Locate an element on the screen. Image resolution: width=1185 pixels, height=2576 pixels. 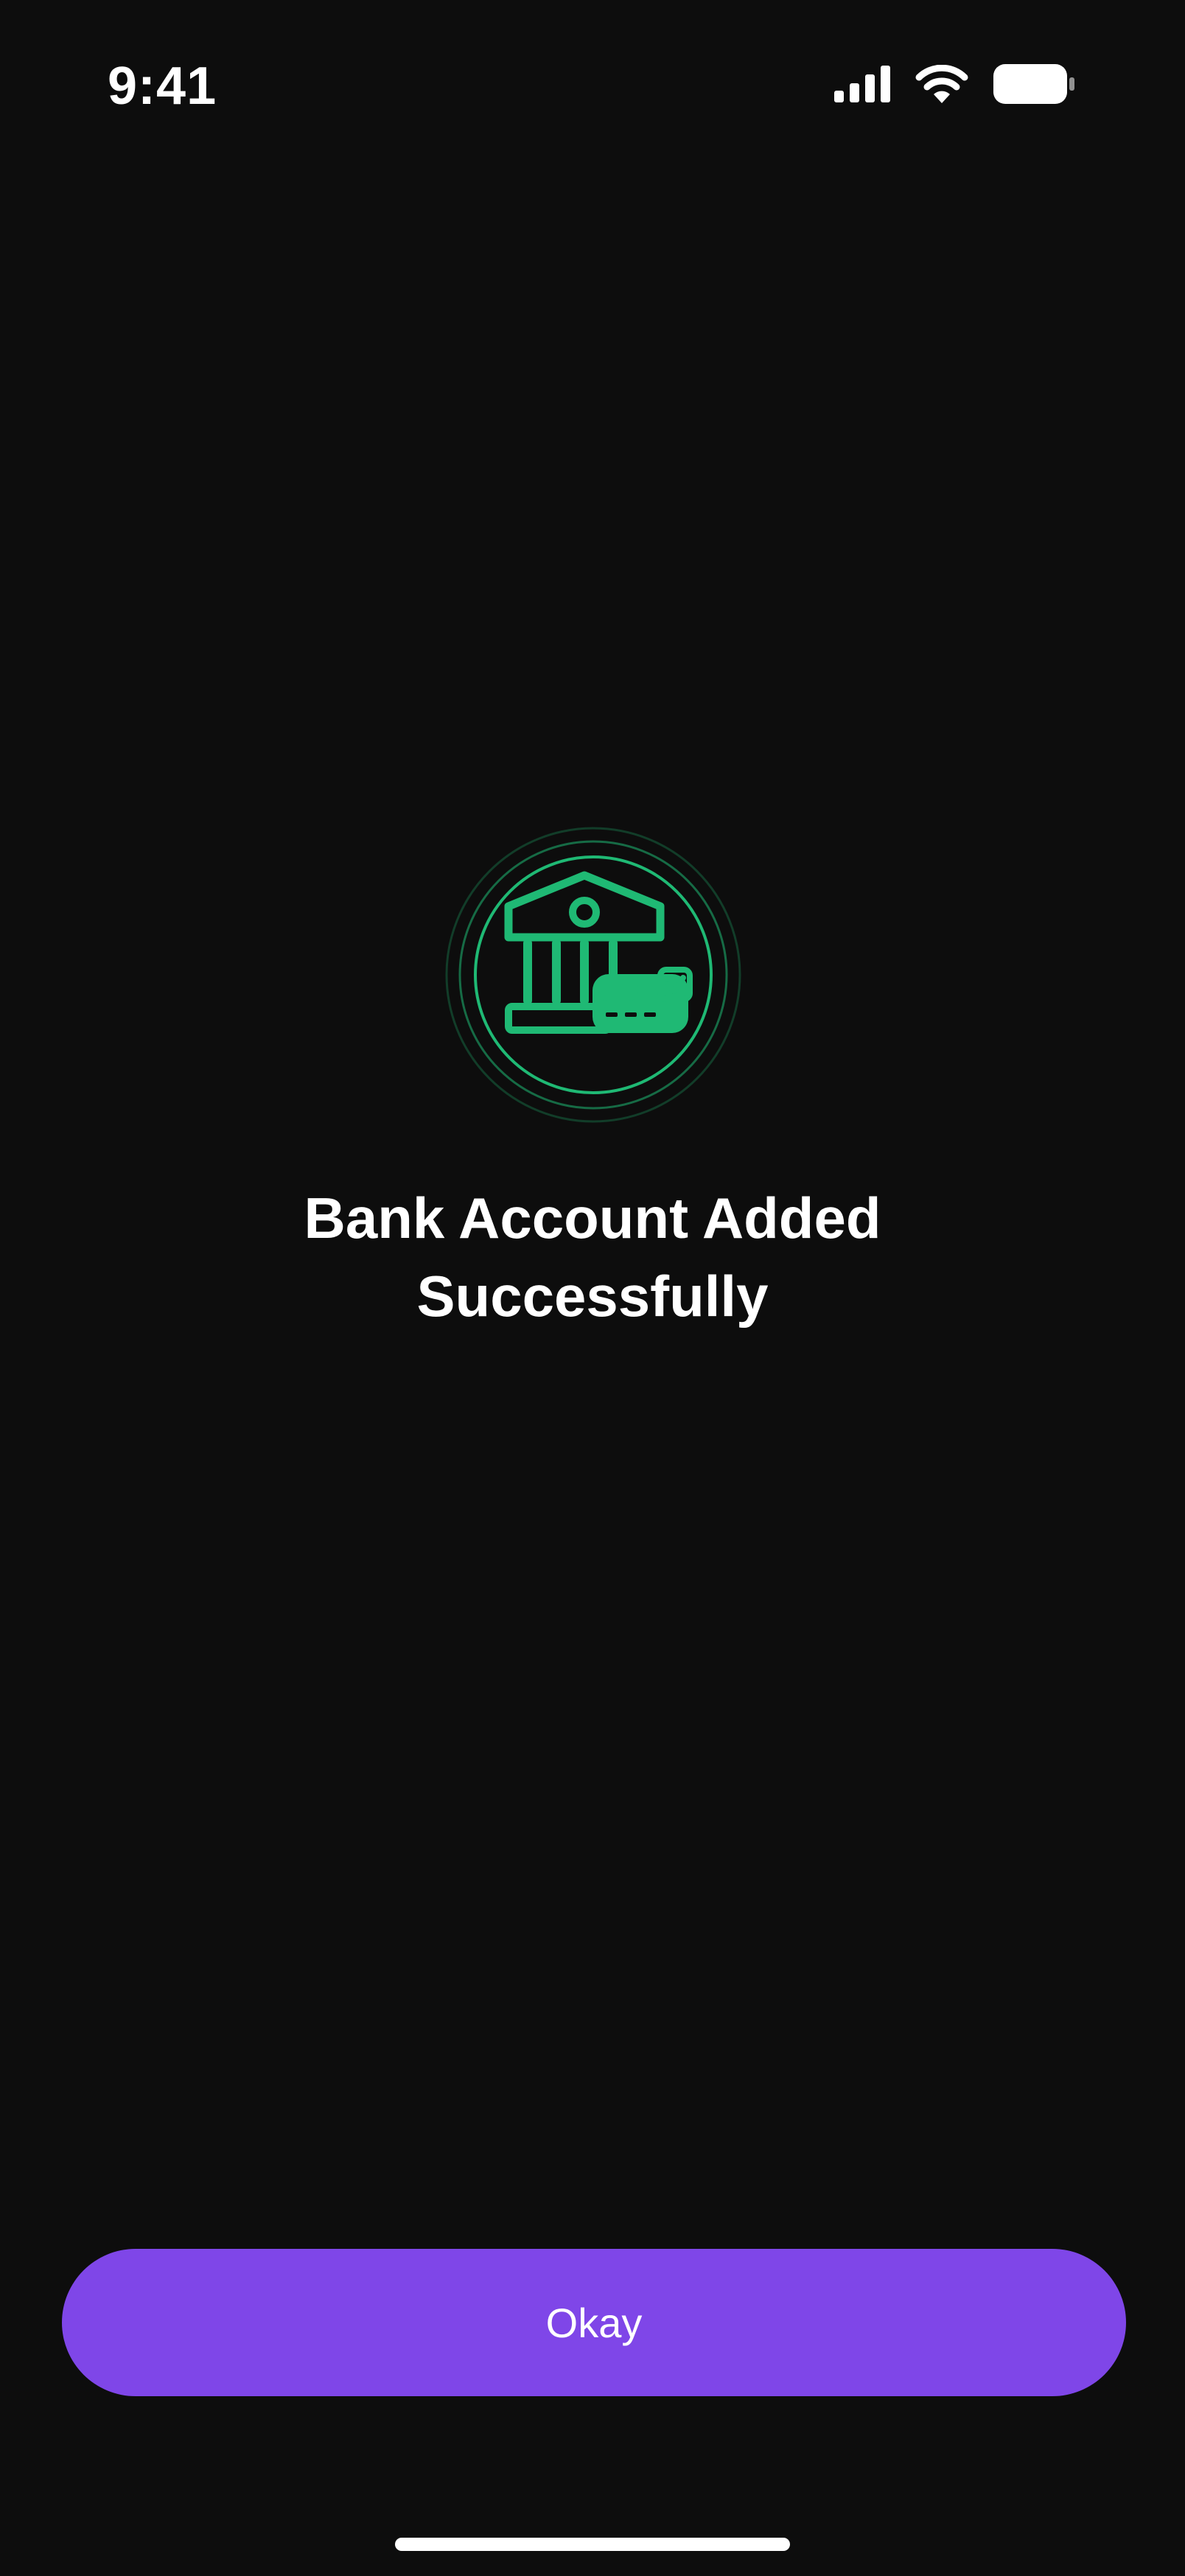
bank-check-icon is located at coordinates (593, 975).